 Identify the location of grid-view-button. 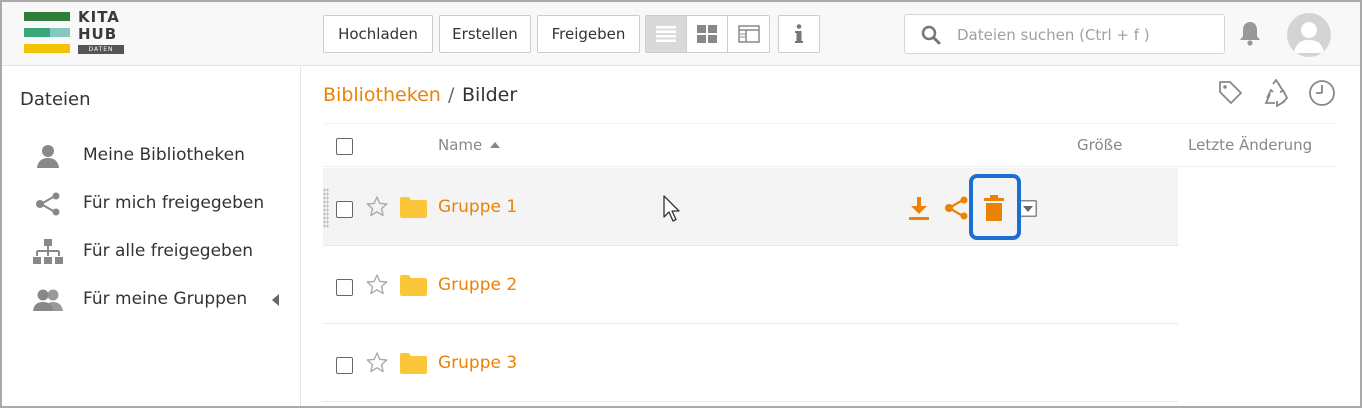
(707, 34).